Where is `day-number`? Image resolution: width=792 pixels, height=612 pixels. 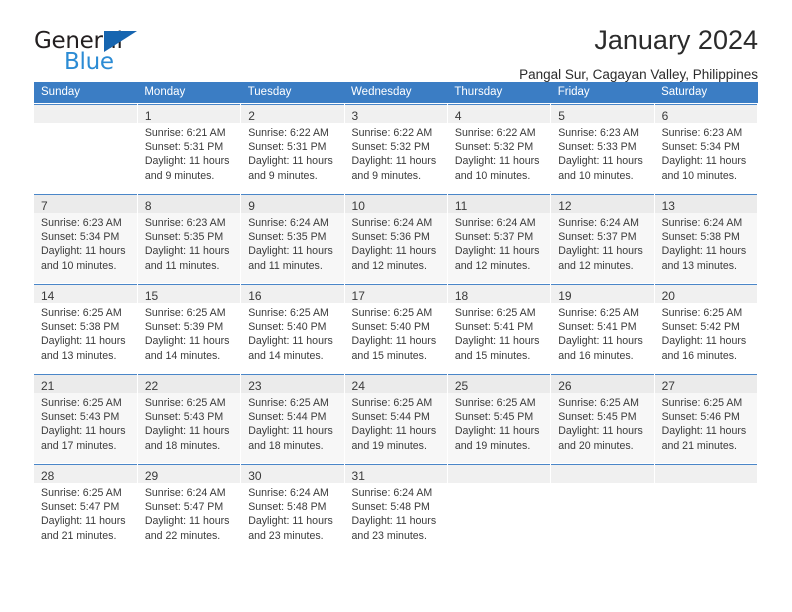
day-number is located at coordinates (602, 474).